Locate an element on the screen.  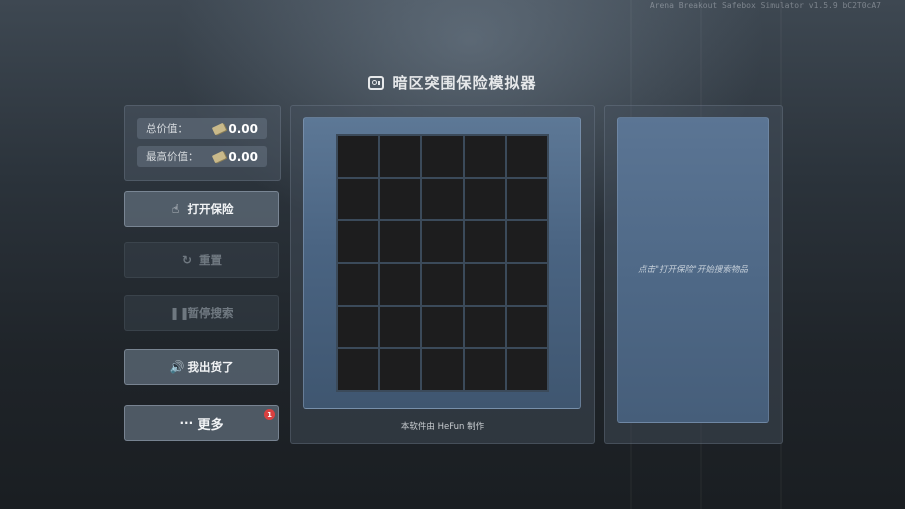
open-safe-button: ☝ 打开保险 is located at coordinates (201, 209).